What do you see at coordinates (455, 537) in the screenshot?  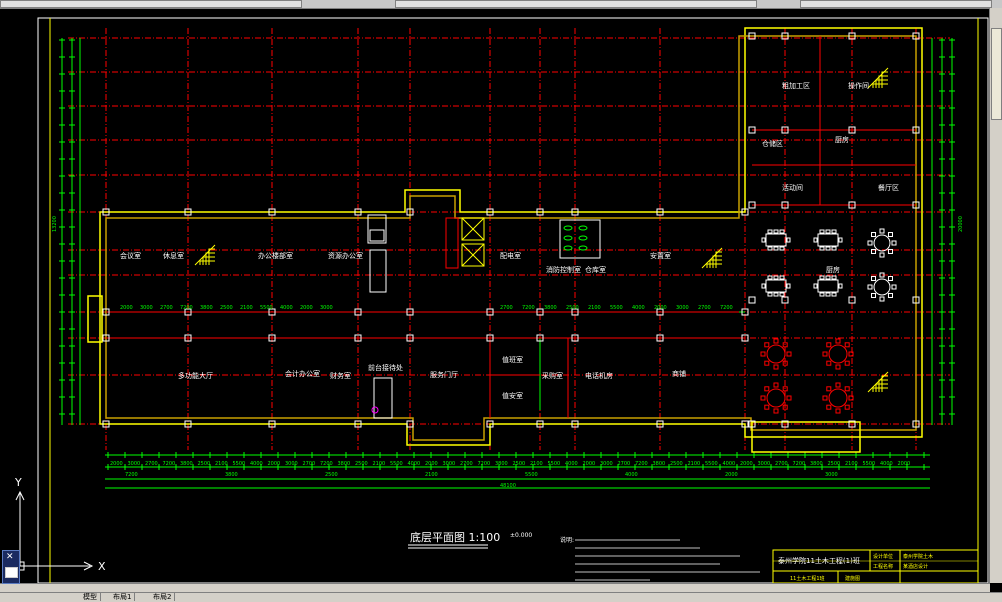 I see `drawing-title: 底层平面图 1:100` at bounding box center [455, 537].